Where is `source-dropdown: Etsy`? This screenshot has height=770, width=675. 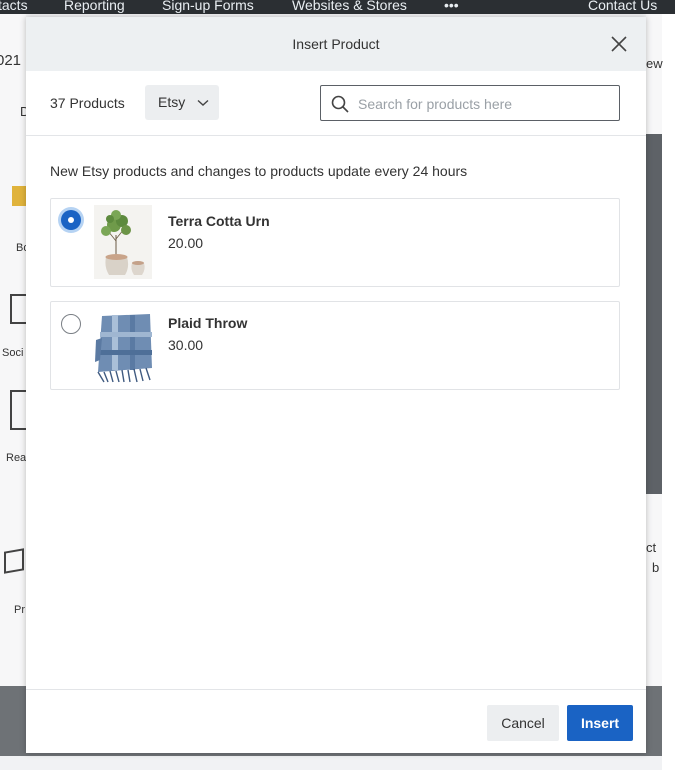 source-dropdown: Etsy is located at coordinates (182, 102).